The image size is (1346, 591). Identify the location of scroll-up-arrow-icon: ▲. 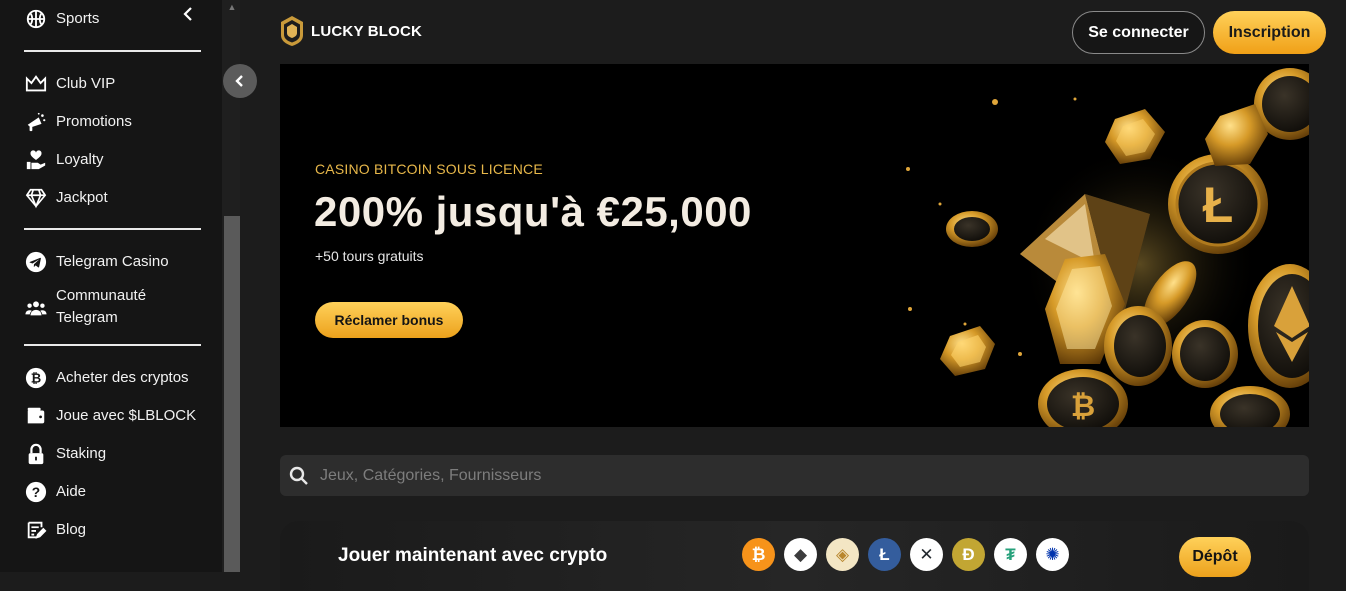
(232, 7).